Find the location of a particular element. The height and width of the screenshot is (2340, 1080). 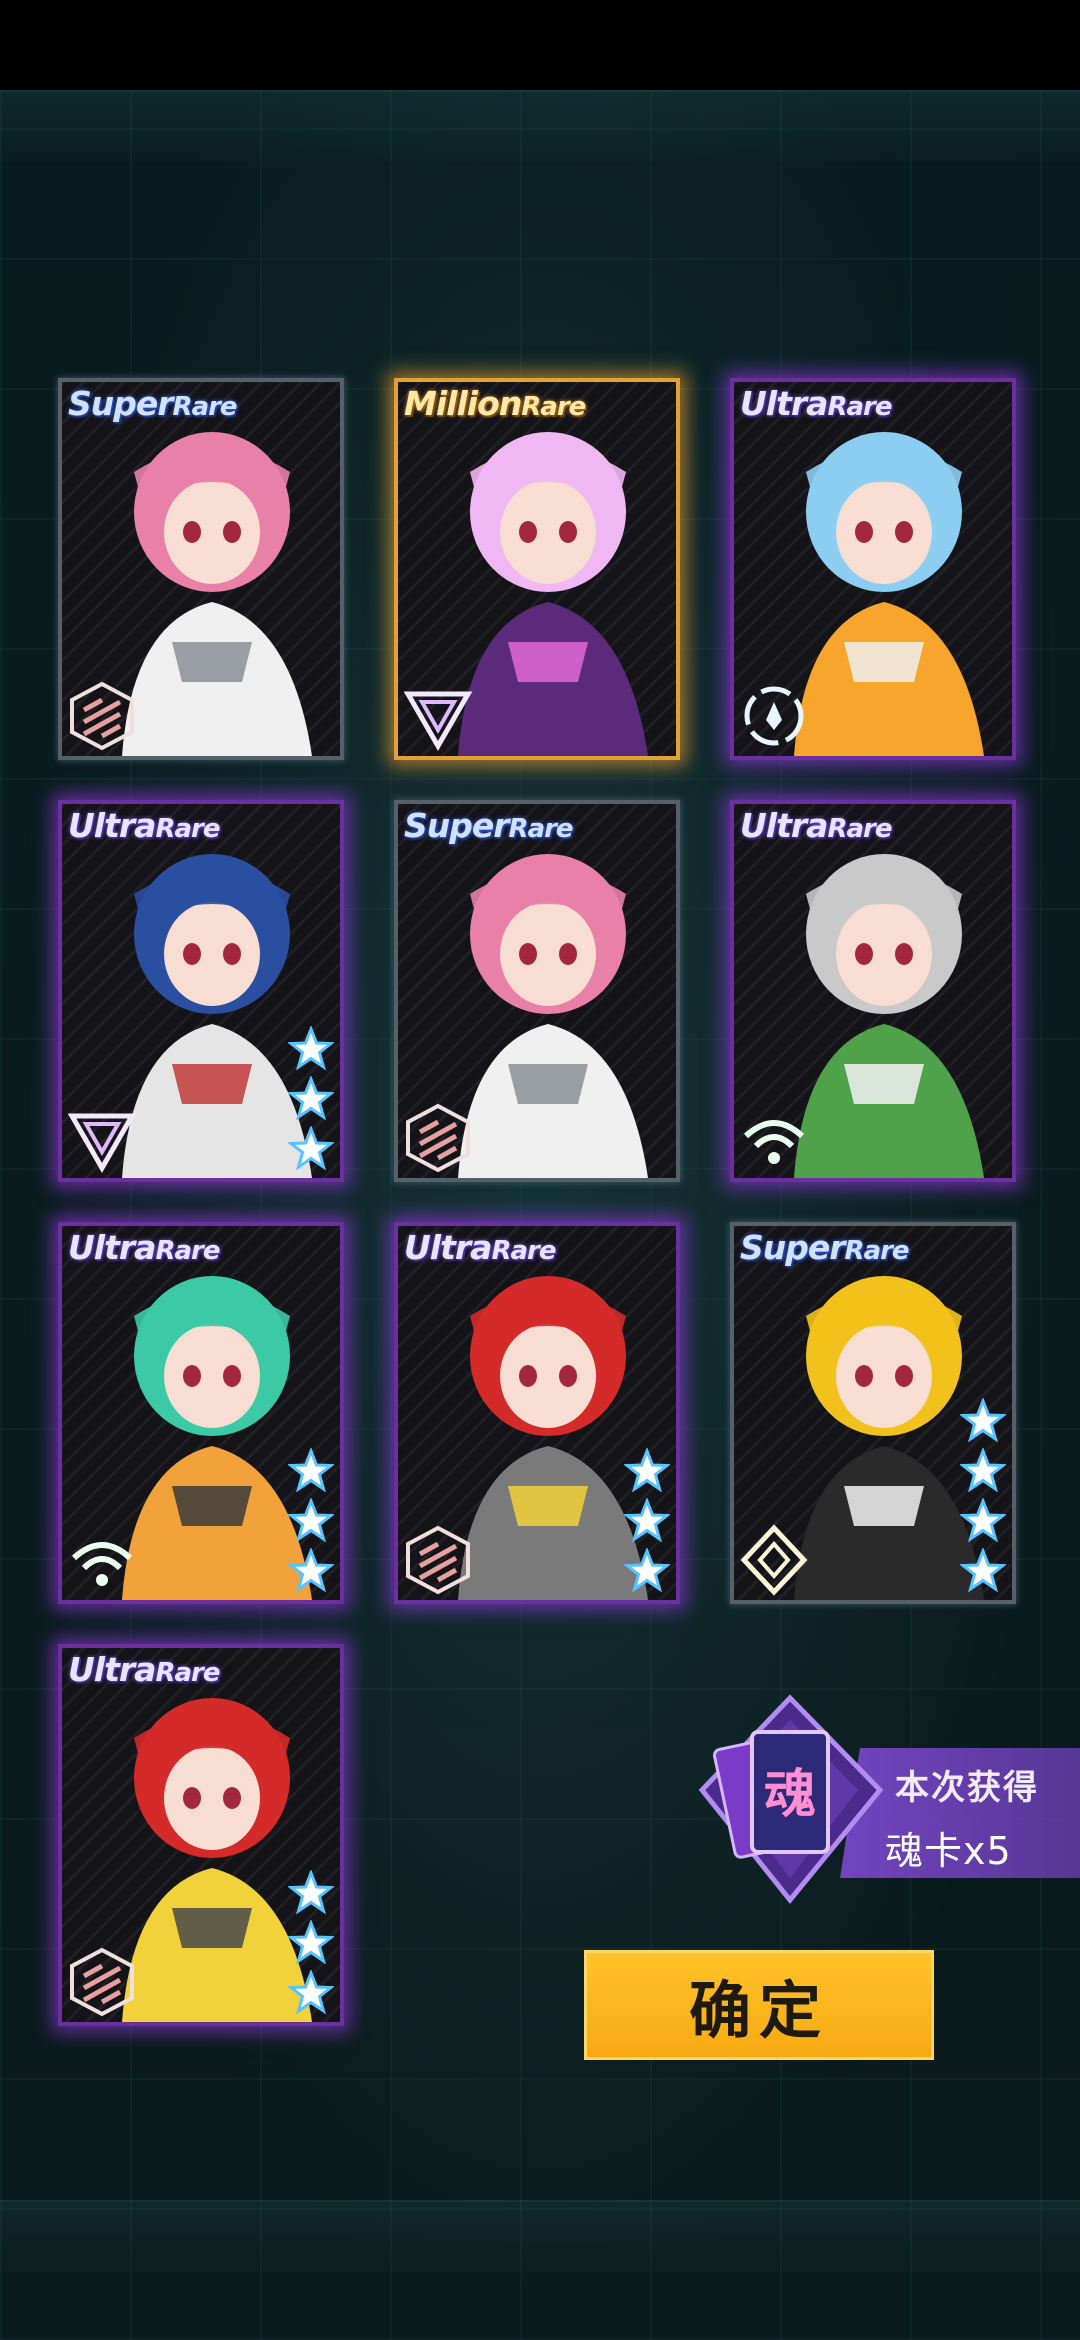

soul-card-glyph: 魂 is located at coordinates (790, 1795).